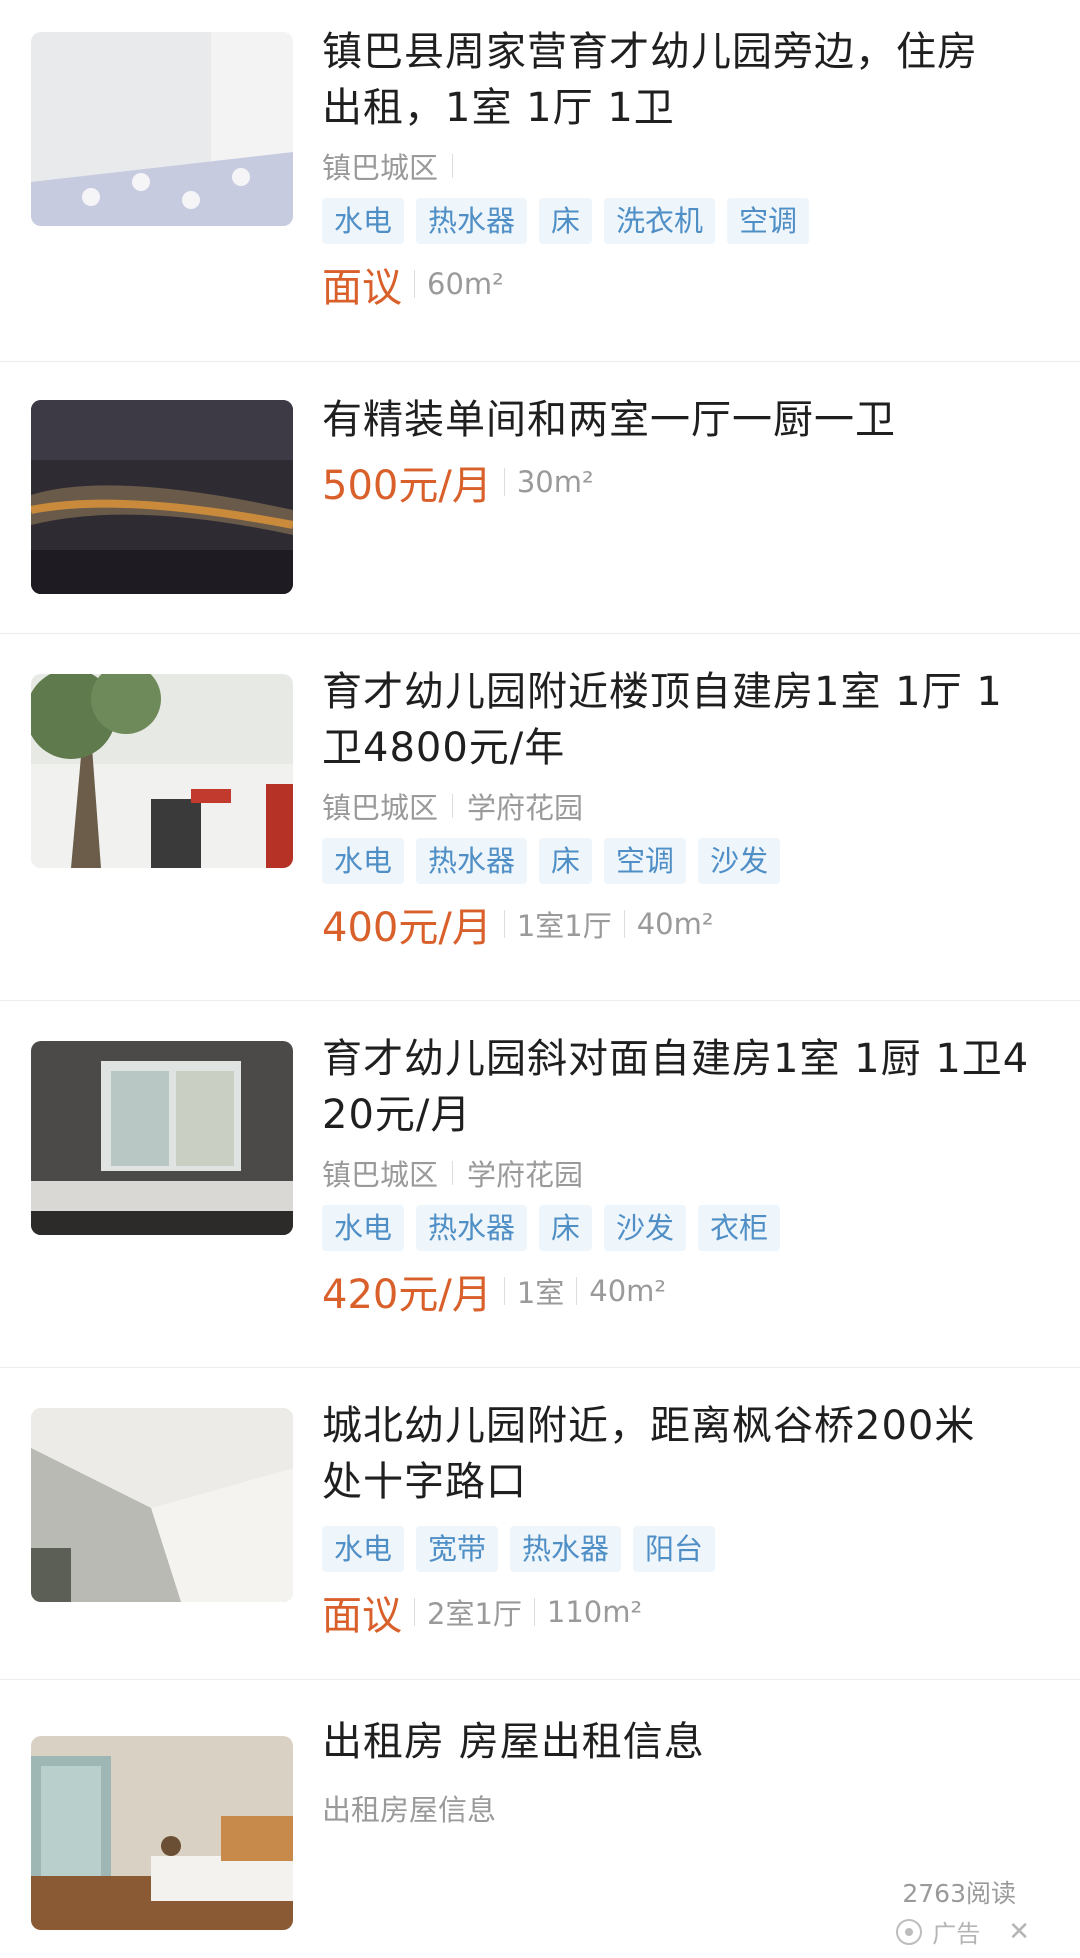 The width and height of the screenshot is (1080, 1958). I want to click on amenity-tags: 水电 宽带 热水器 阳台, so click(686, 1549).